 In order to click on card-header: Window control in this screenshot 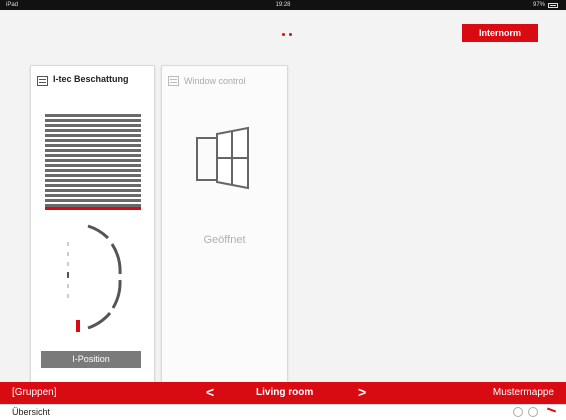, I will do `click(216, 81)`.